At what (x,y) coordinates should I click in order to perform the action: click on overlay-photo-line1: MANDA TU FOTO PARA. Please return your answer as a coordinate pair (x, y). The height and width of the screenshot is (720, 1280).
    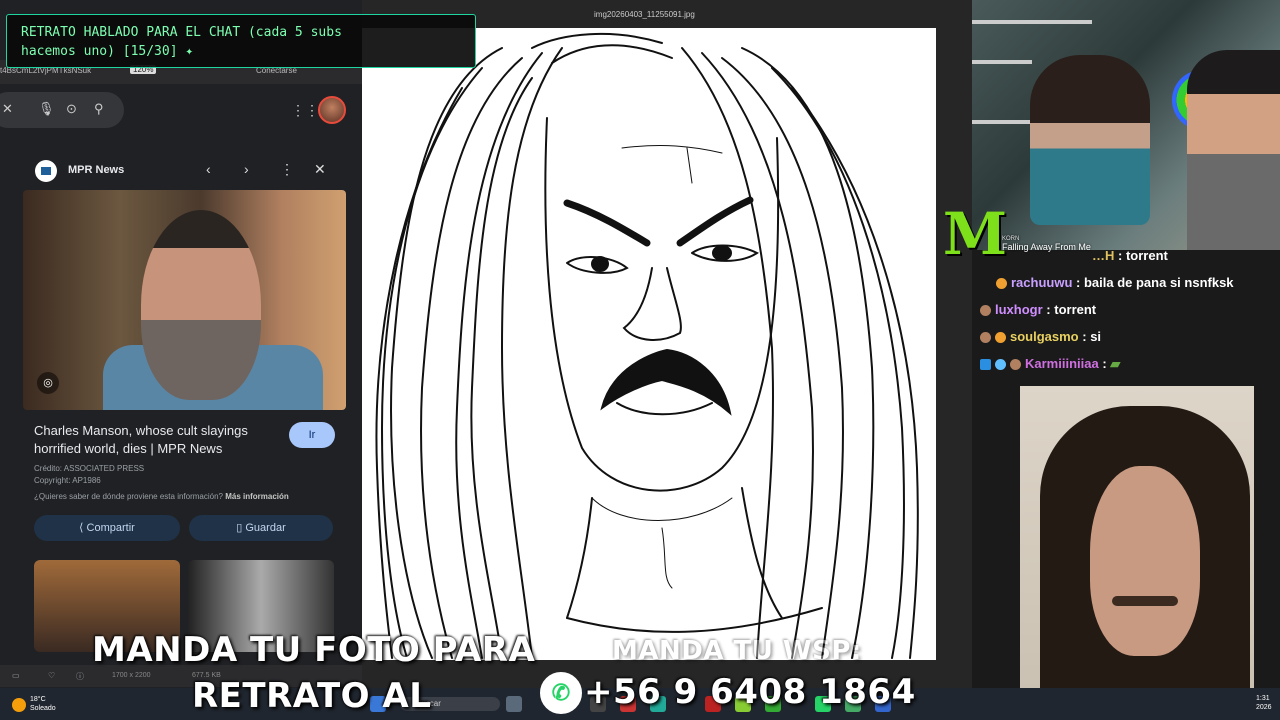
    Looking at the image, I should click on (314, 650).